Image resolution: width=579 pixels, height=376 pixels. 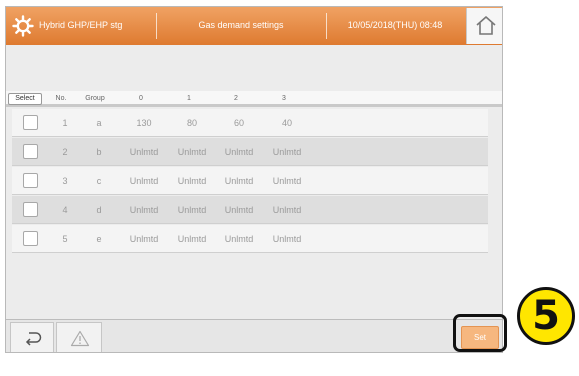 I want to click on column-header-group: Group, so click(x=95, y=98).